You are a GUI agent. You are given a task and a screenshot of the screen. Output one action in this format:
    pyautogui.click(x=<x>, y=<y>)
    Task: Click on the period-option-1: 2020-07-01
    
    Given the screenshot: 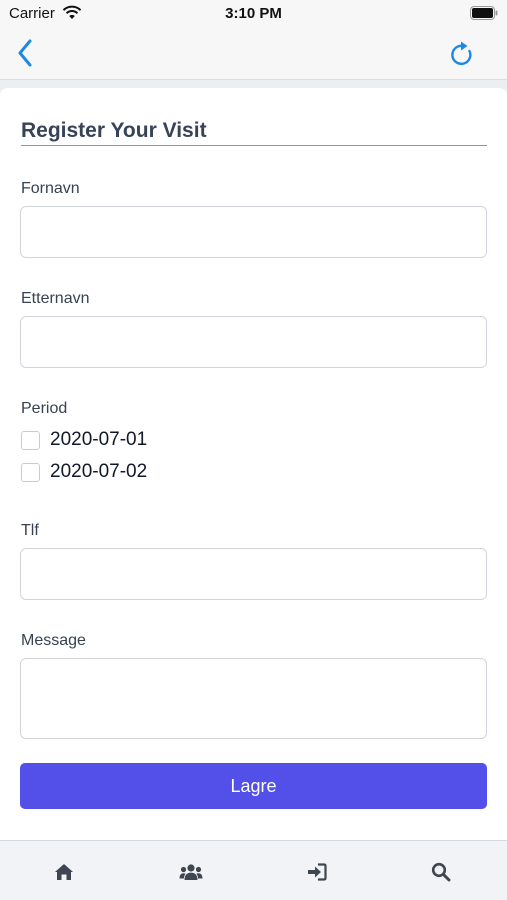 What is the action you would take?
    pyautogui.click(x=84, y=440)
    